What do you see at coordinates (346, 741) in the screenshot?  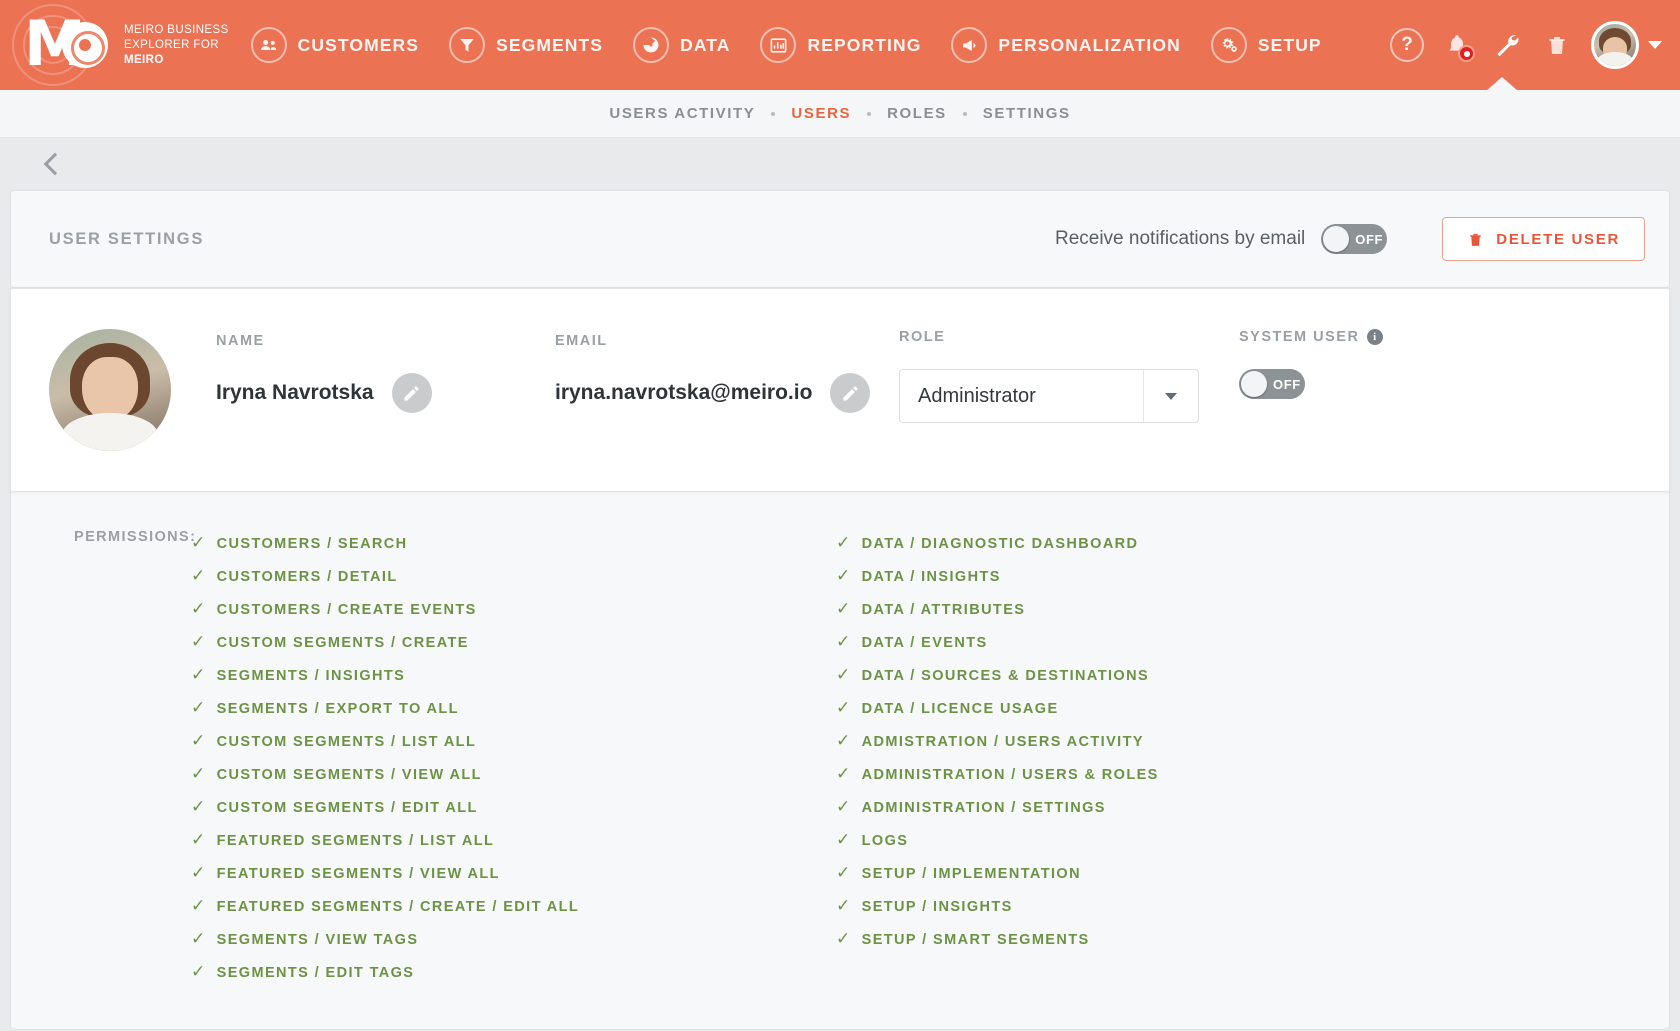 I see `permission-label: CUSTOM SEGMENTS / LIST ALL` at bounding box center [346, 741].